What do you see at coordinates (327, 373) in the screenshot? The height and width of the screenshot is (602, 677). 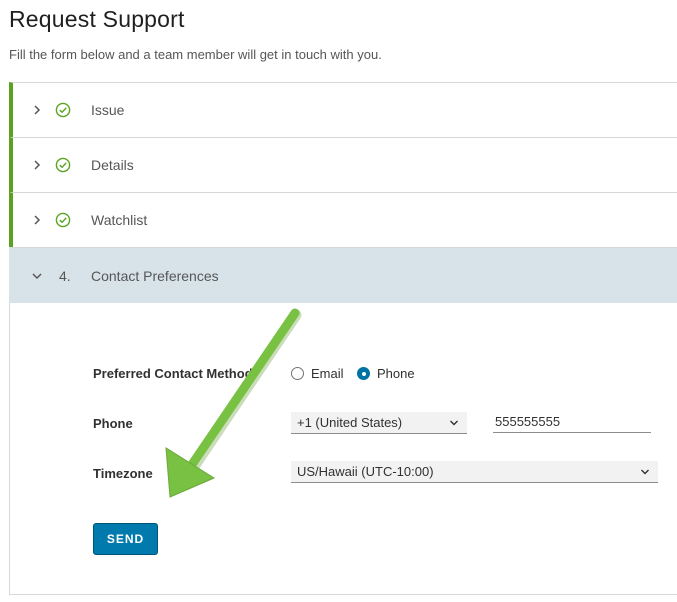 I see `radio-label: Email` at bounding box center [327, 373].